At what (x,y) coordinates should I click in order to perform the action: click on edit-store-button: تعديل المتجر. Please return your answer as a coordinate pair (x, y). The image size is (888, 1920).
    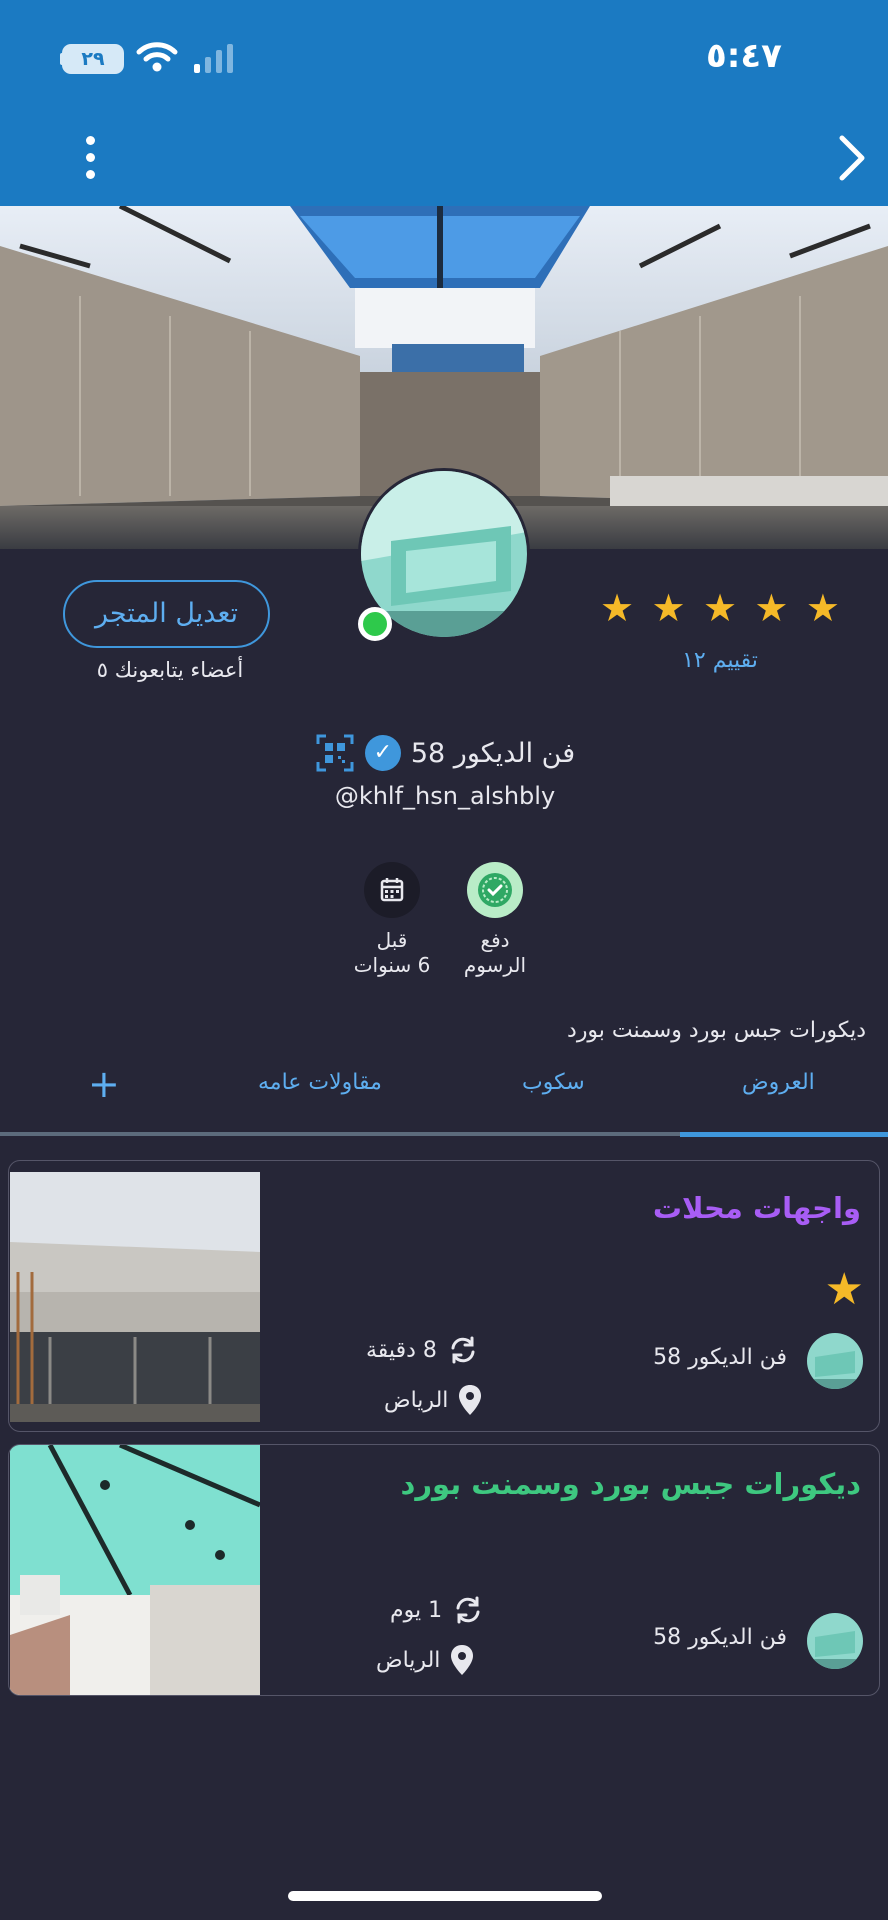
    Looking at the image, I should click on (166, 614).